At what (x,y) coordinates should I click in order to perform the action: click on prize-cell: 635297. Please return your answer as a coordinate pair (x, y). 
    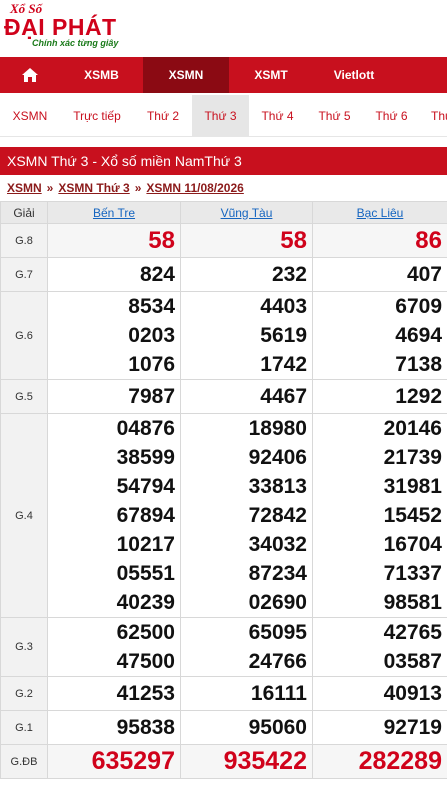
    Looking at the image, I should click on (114, 761).